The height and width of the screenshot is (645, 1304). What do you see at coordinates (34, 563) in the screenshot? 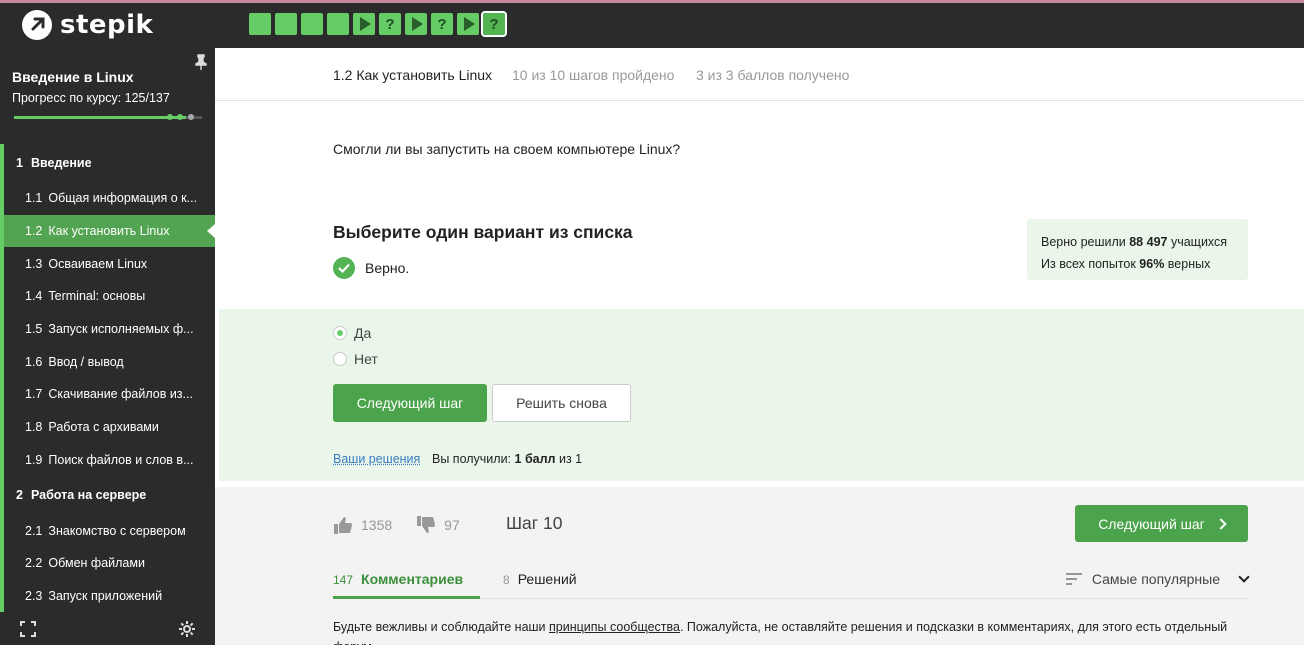
I see `lesson-number: 2.2` at bounding box center [34, 563].